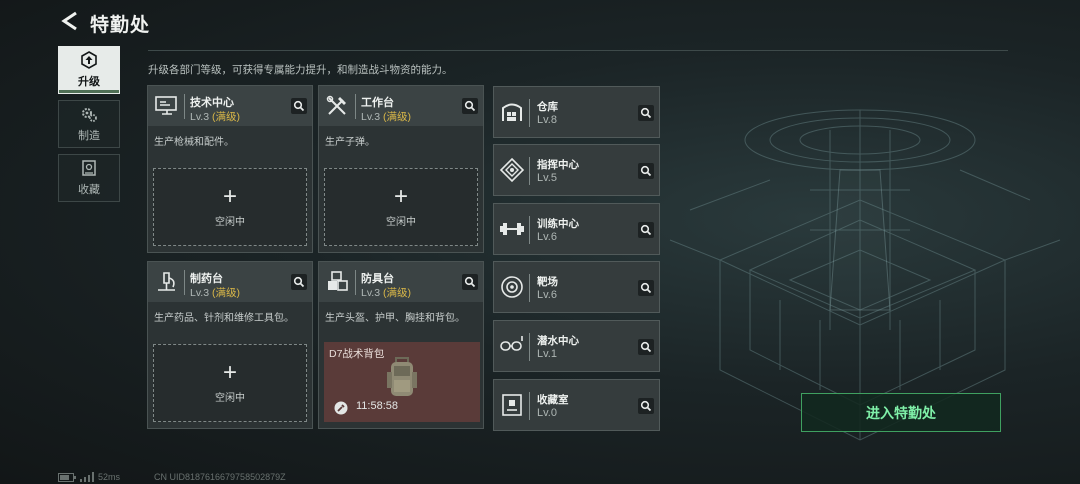  What do you see at coordinates (547, 354) in the screenshot?
I see `facility-level: Lv.1` at bounding box center [547, 354].